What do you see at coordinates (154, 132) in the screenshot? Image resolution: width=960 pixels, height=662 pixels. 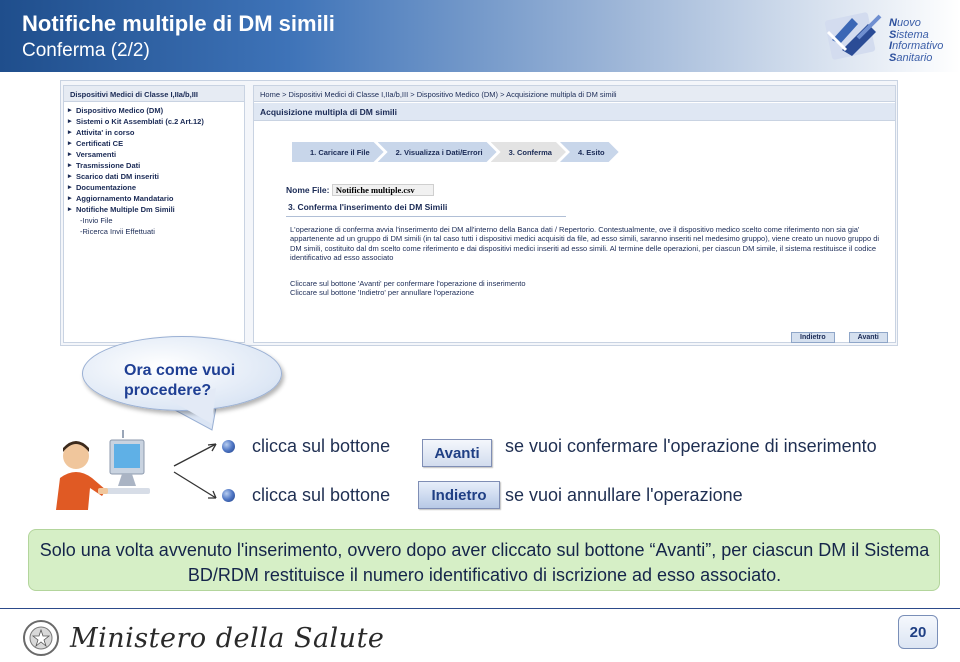 I see `sidebar-item-attivita: Attivita' in corso` at bounding box center [154, 132].